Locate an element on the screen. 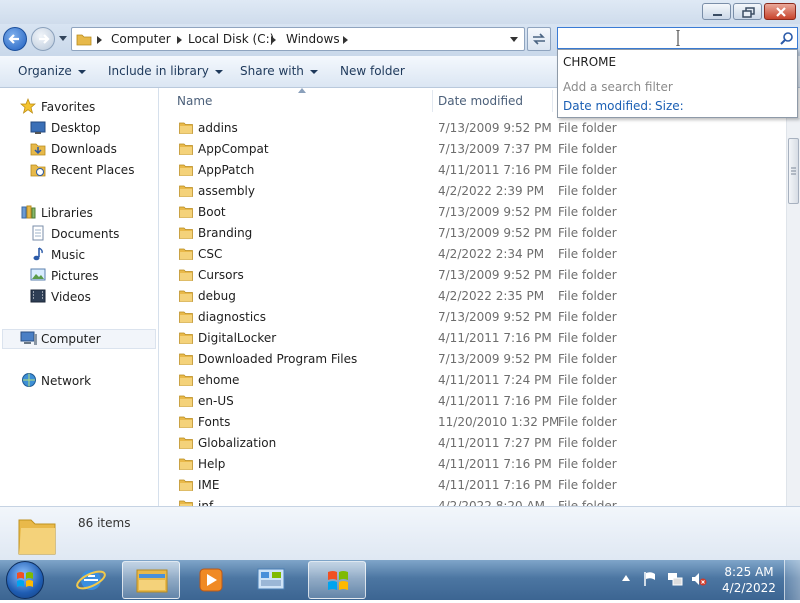 The image size is (800, 603). breadcrumb-windows: Windows is located at coordinates (313, 39).